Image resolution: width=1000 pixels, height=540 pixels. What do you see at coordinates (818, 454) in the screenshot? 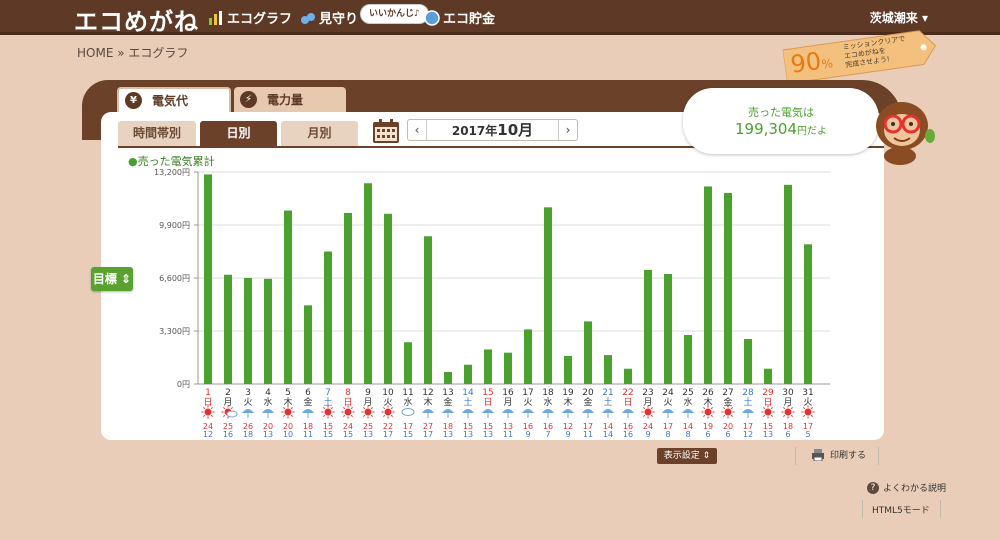
I see `printer-icon` at bounding box center [818, 454].